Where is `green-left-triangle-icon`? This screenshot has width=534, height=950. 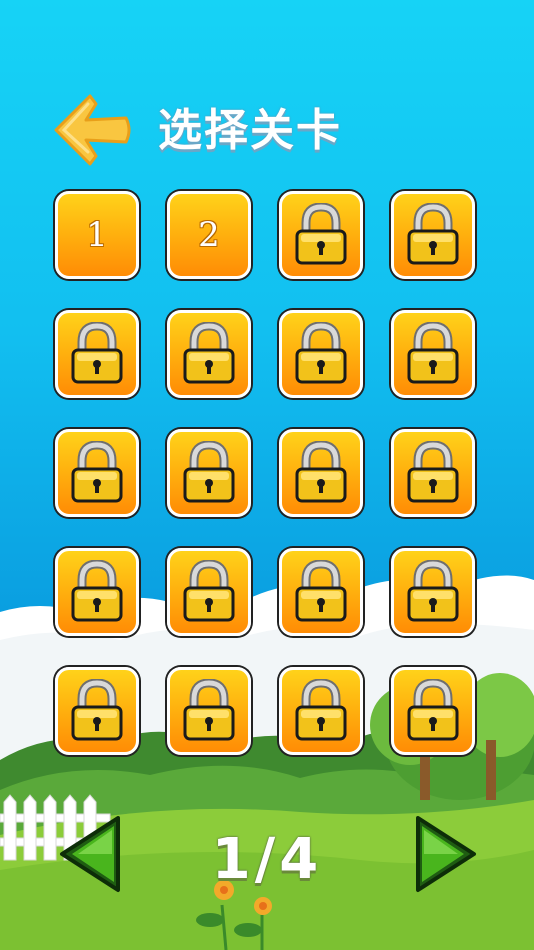
green-left-triangle-icon is located at coordinates (90, 854).